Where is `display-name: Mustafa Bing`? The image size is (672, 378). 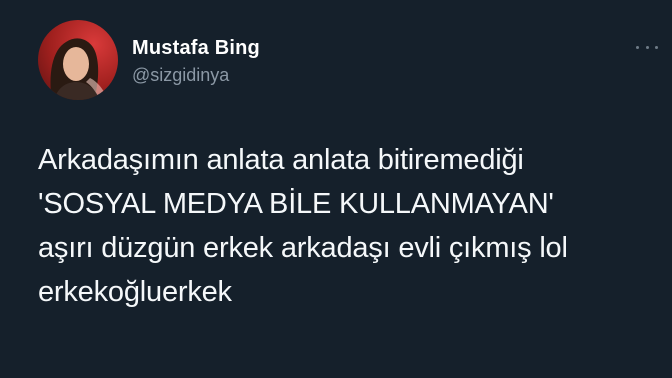
display-name: Mustafa Bing is located at coordinates (196, 48).